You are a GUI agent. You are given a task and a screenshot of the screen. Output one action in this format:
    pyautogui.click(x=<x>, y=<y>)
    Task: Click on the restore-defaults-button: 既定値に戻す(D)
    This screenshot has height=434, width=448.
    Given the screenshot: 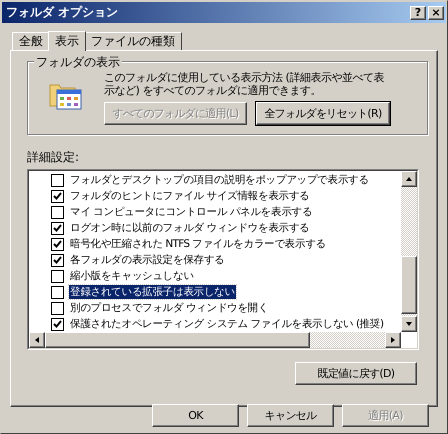 What is the action you would take?
    pyautogui.click(x=356, y=373)
    